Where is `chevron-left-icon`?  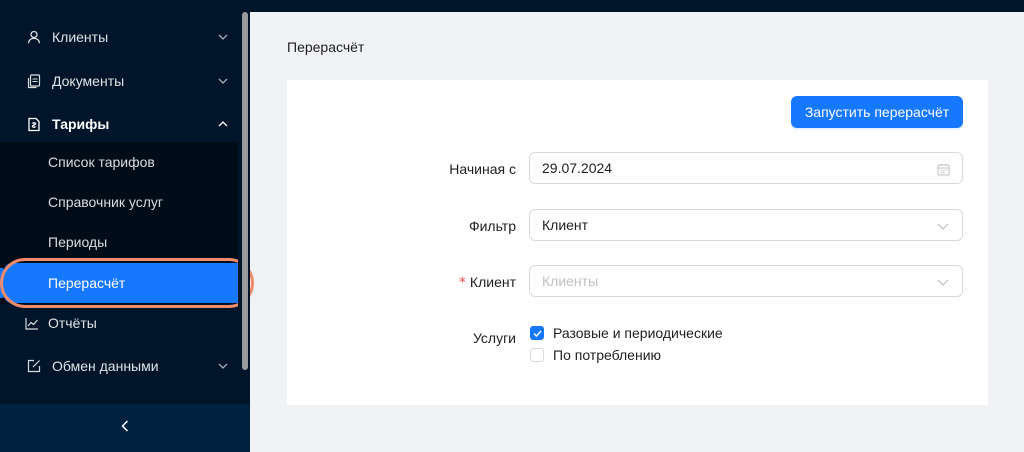
chevron-left-icon is located at coordinates (125, 428).